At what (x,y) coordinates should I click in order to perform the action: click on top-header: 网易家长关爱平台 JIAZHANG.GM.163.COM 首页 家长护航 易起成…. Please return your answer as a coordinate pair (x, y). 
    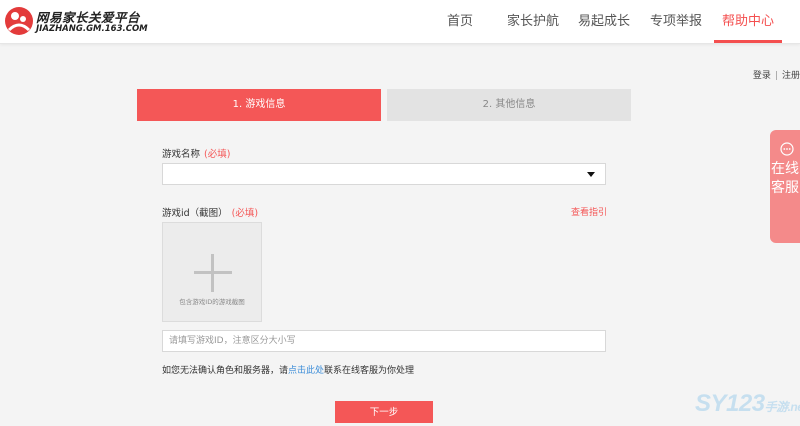
    Looking at the image, I should click on (400, 22).